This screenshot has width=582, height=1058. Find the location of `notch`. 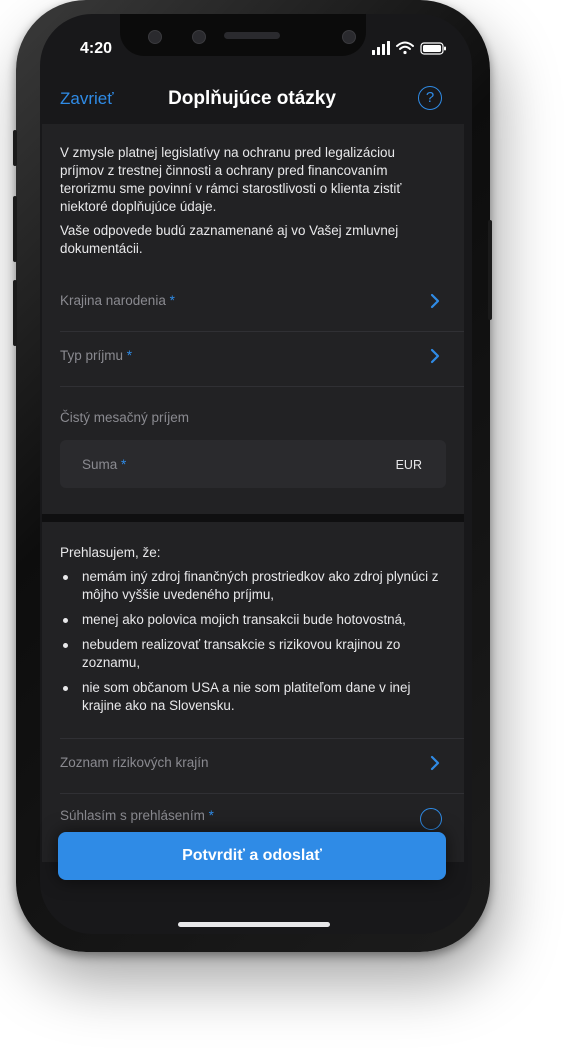

notch is located at coordinates (243, 35).